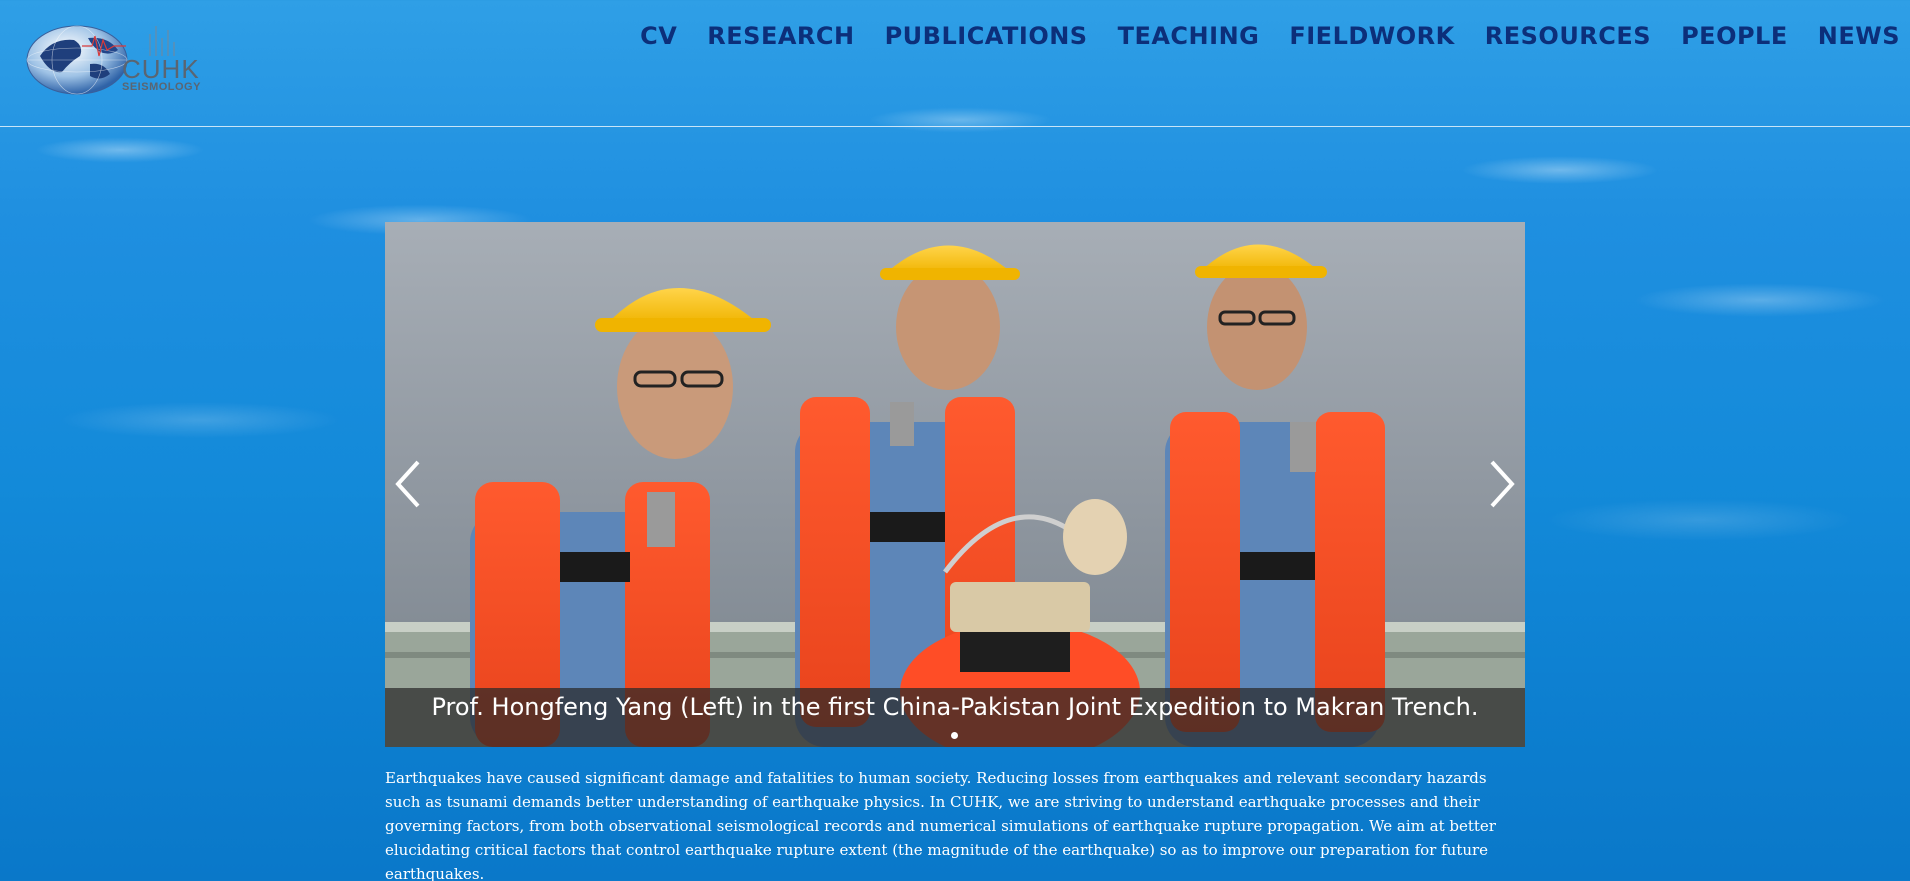 This screenshot has width=1910, height=881. Describe the element at coordinates (1859, 36) in the screenshot. I see `nav-news: NEWS` at that location.